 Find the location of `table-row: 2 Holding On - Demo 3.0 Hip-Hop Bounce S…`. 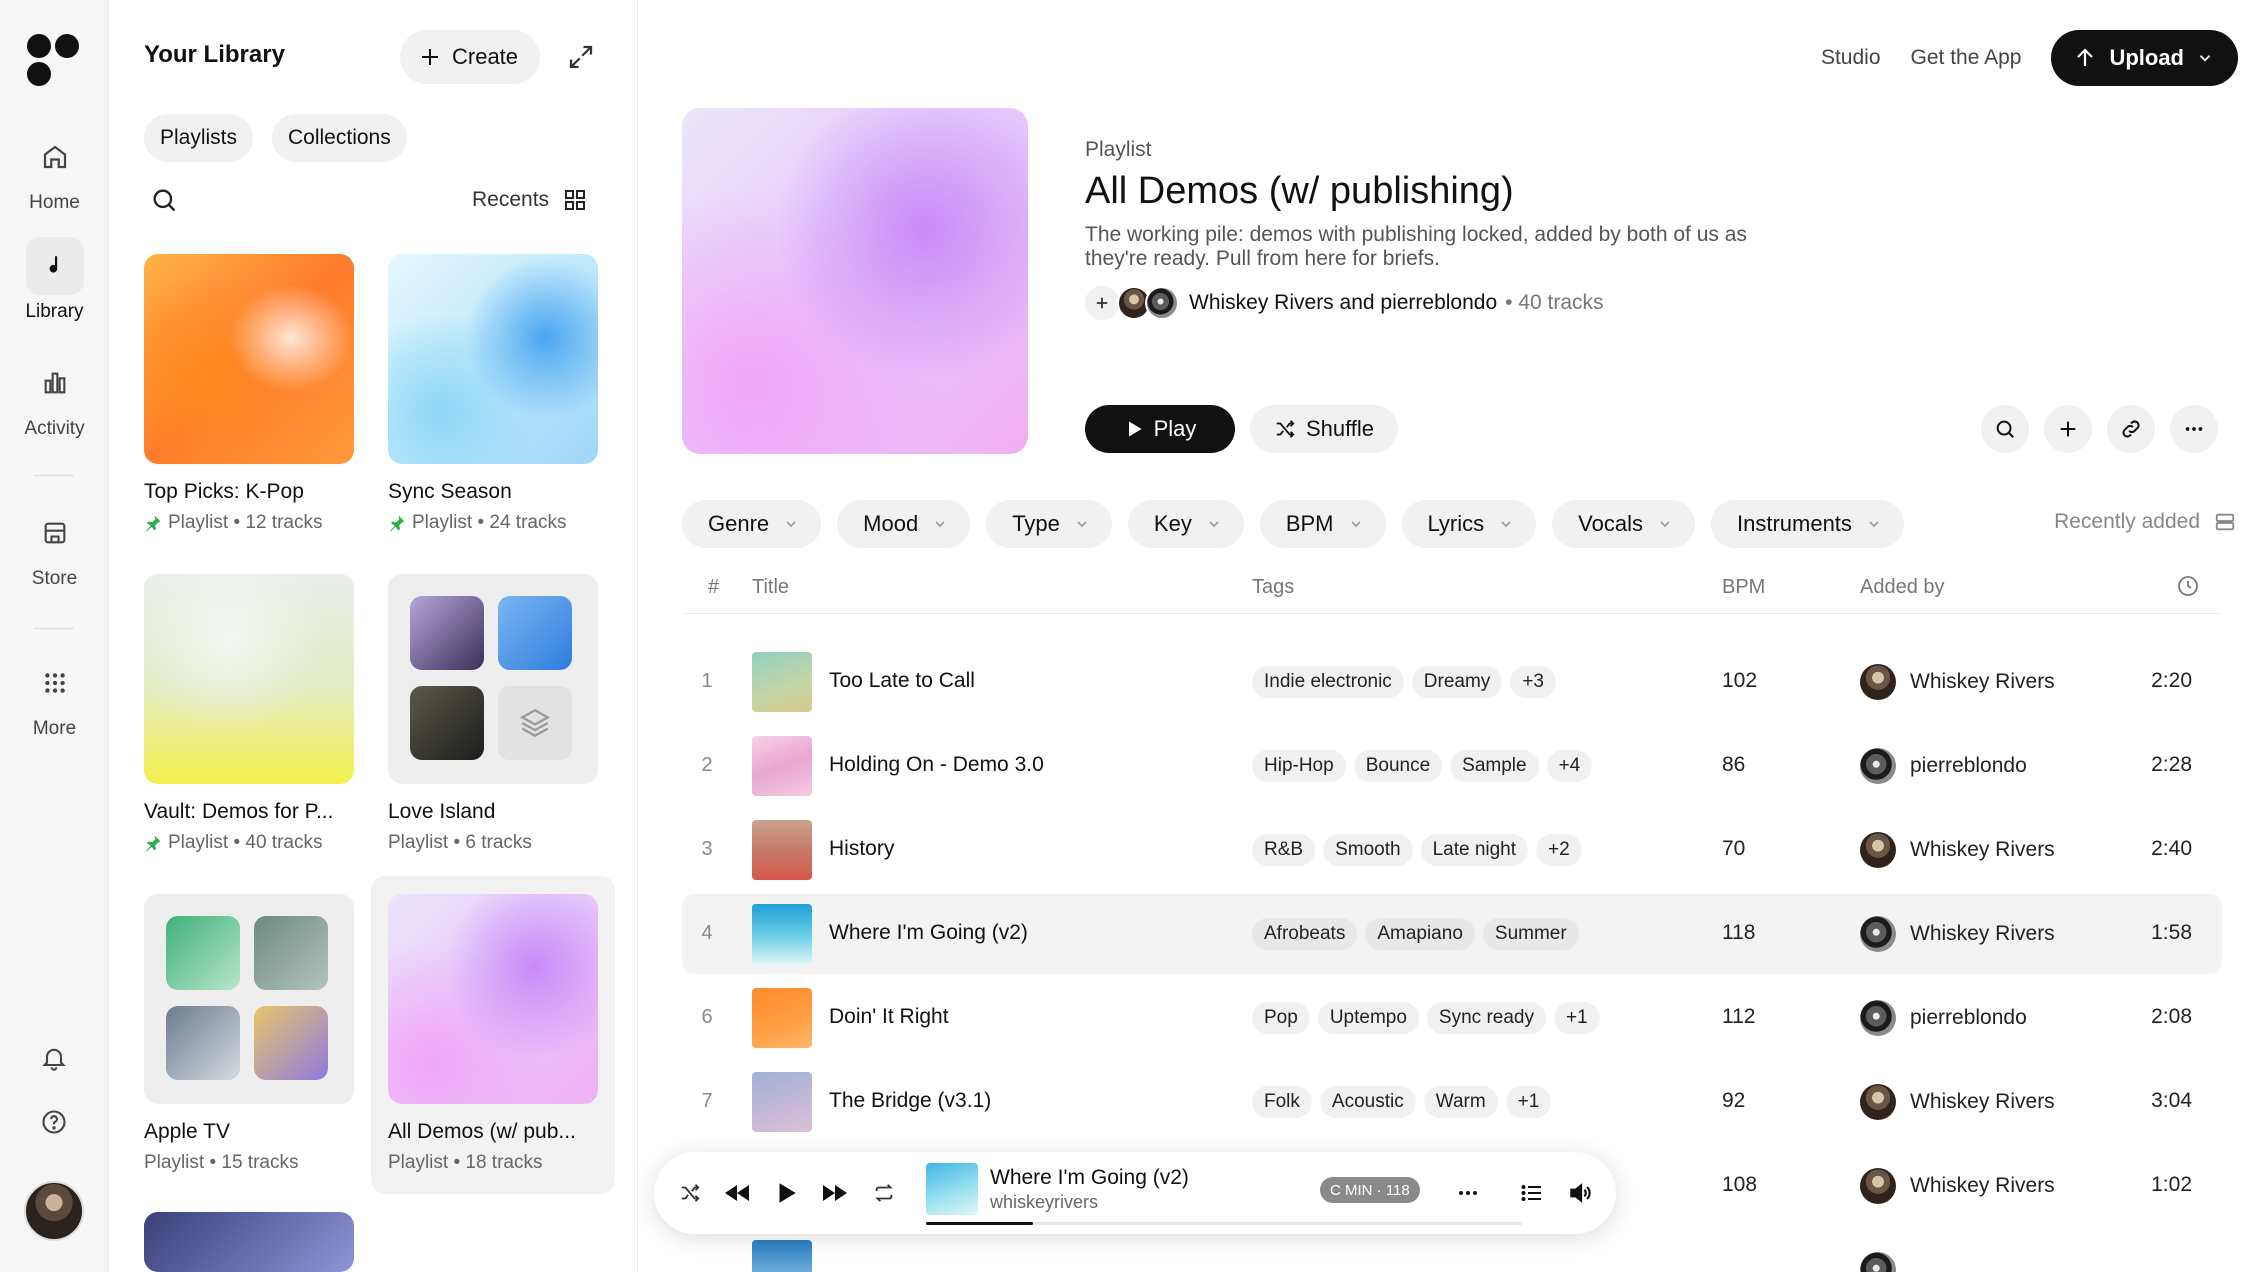

table-row: 2 Holding On - Demo 3.0 Hip-Hop Bounce S… is located at coordinates (1452, 766).